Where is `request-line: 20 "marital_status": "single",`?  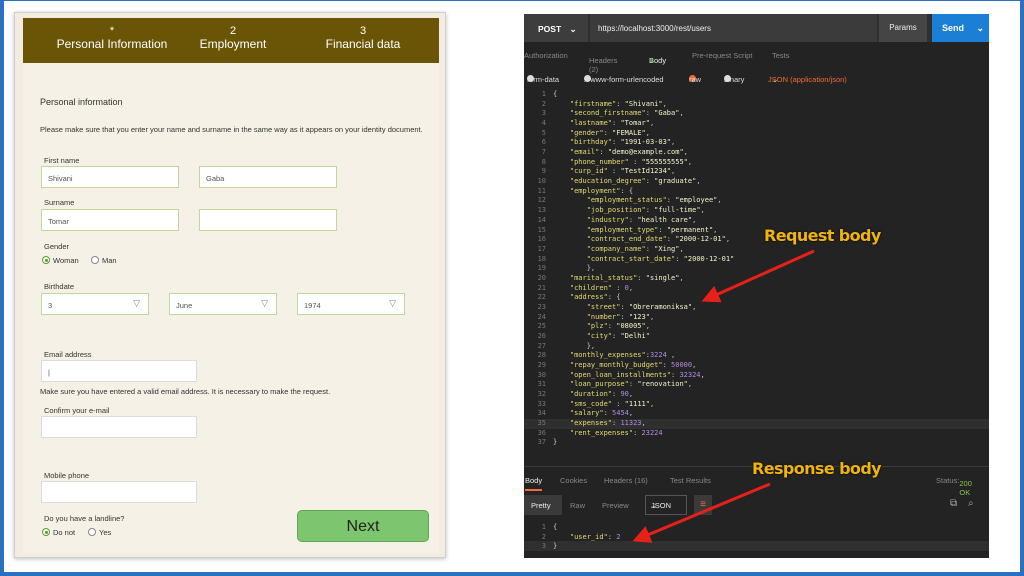 request-line: 20 "marital_status": "single", is located at coordinates (756, 279).